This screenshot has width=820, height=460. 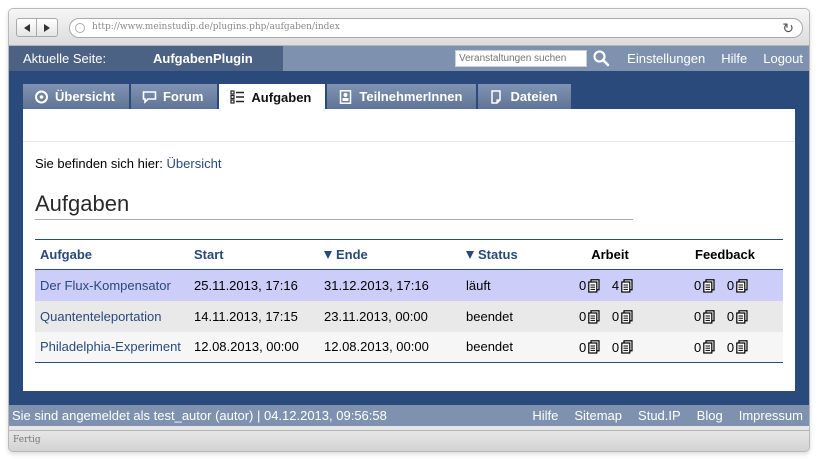 I want to click on page-title: Aufgaben, so click(x=82, y=203).